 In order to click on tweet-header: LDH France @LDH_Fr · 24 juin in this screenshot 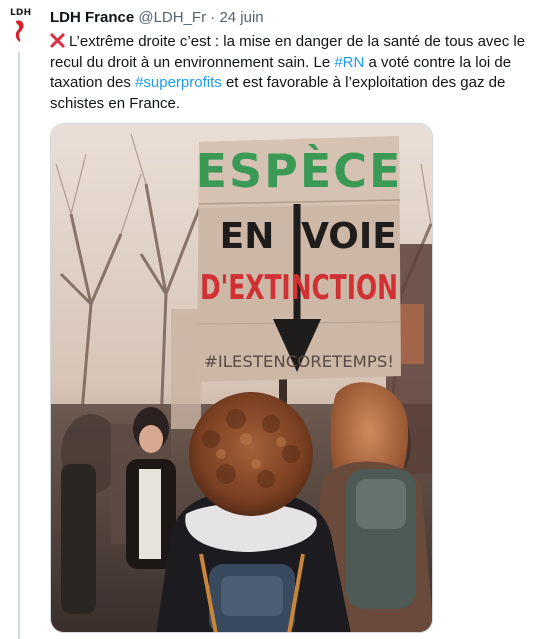, I will do `click(157, 17)`.